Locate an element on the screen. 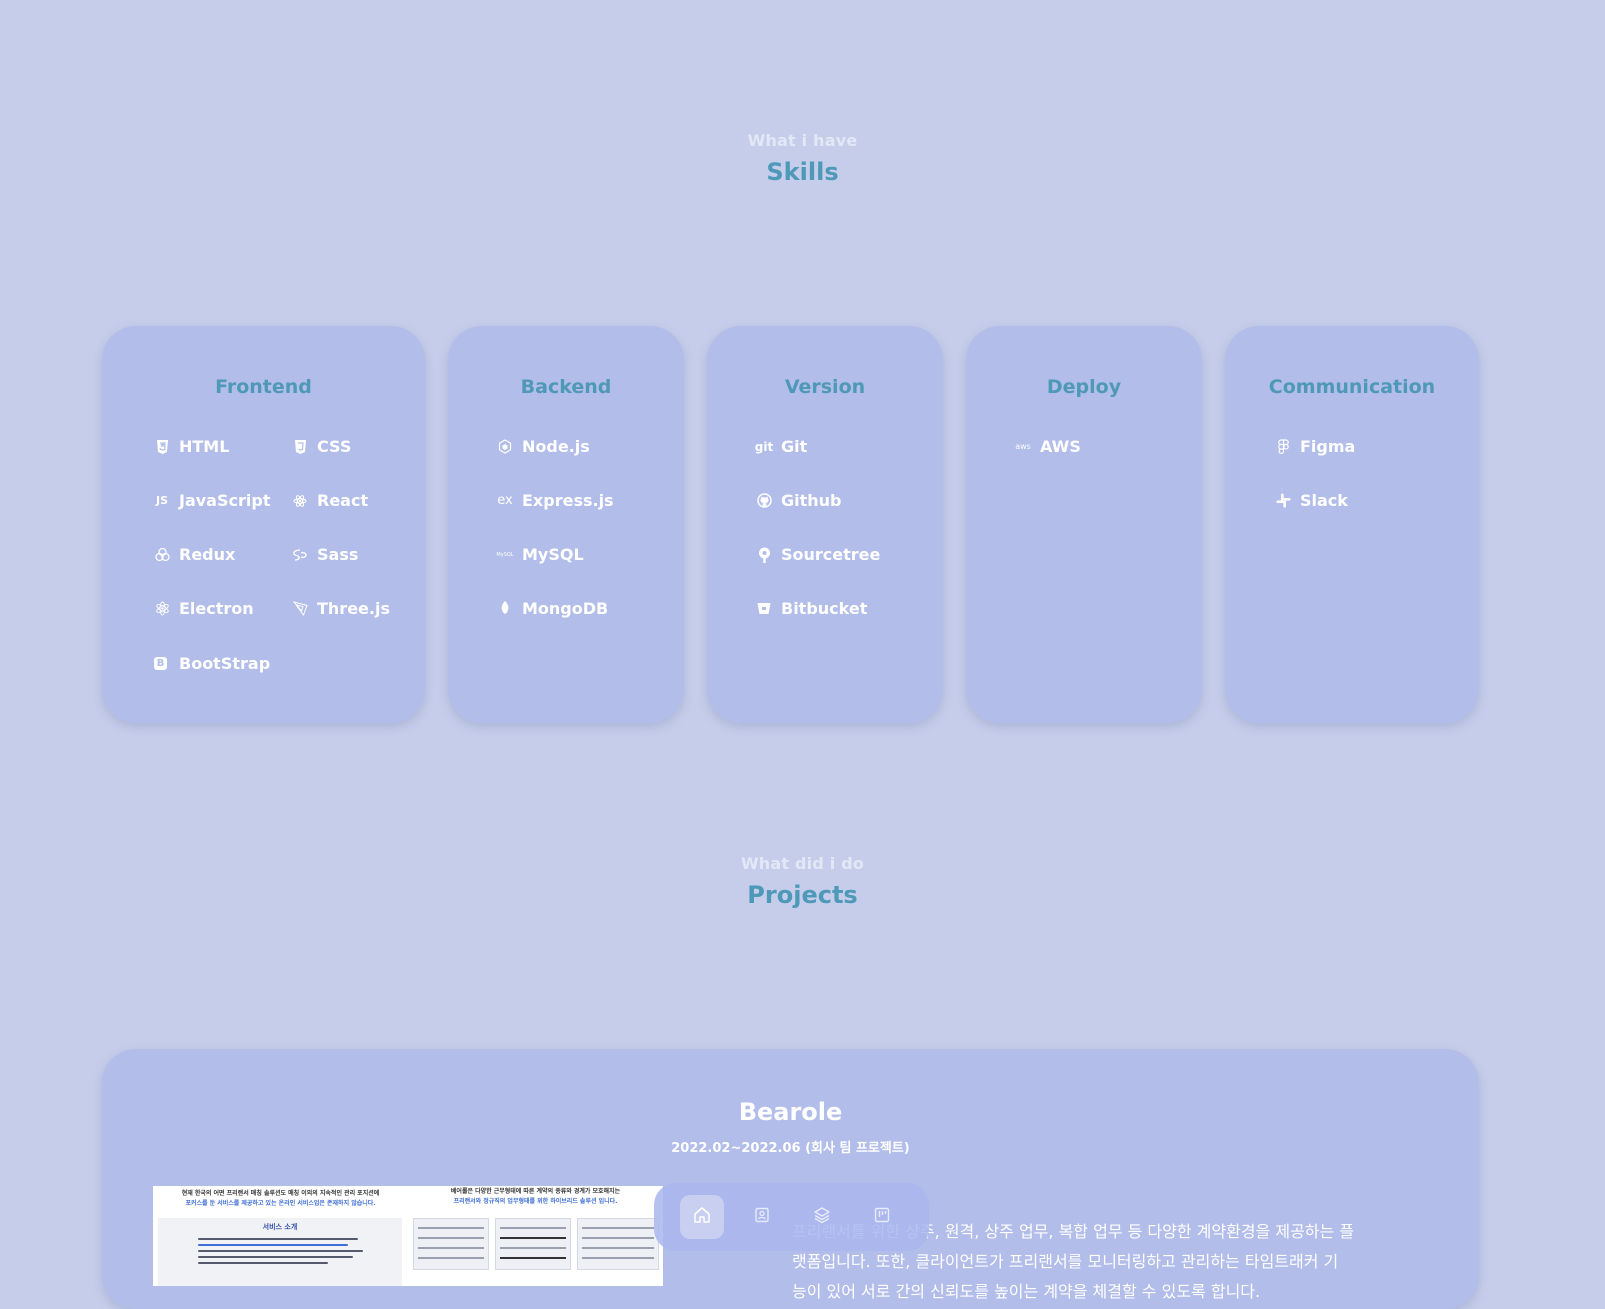  skill-item-slack: Slack is located at coordinates (1311, 500).